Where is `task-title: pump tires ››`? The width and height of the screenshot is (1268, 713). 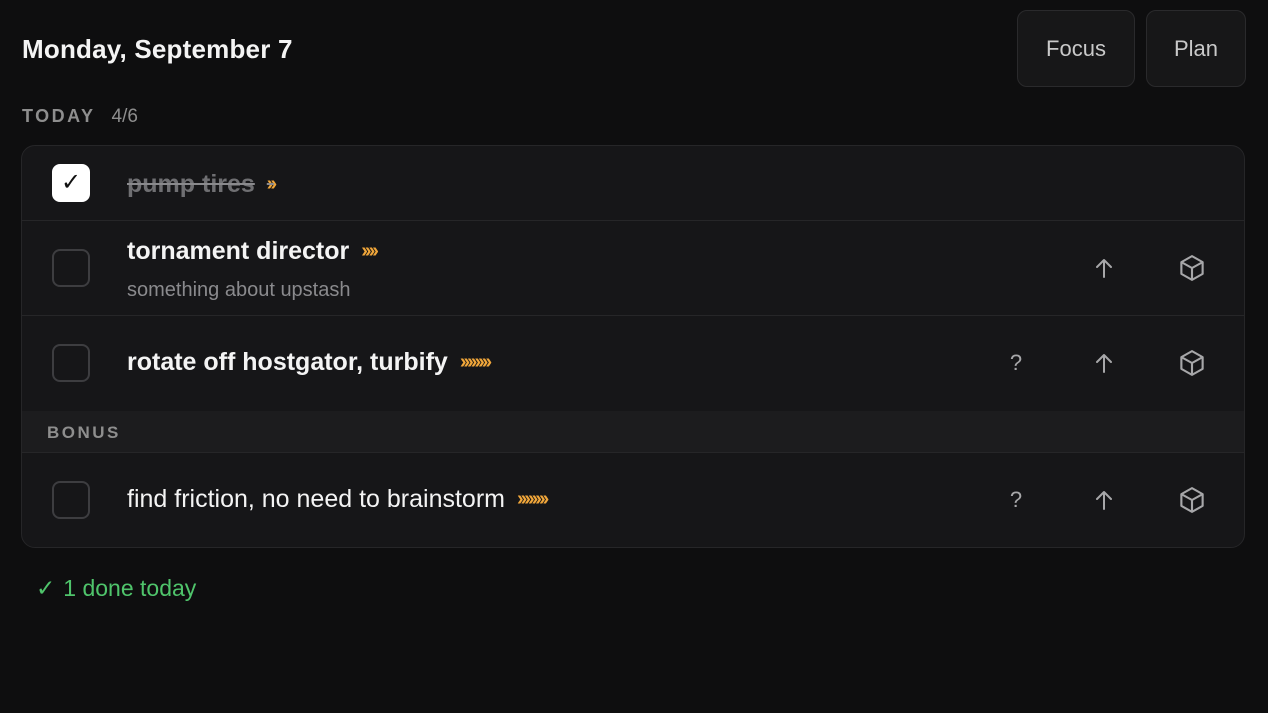
task-title: pump tires ›› is located at coordinates (202, 184).